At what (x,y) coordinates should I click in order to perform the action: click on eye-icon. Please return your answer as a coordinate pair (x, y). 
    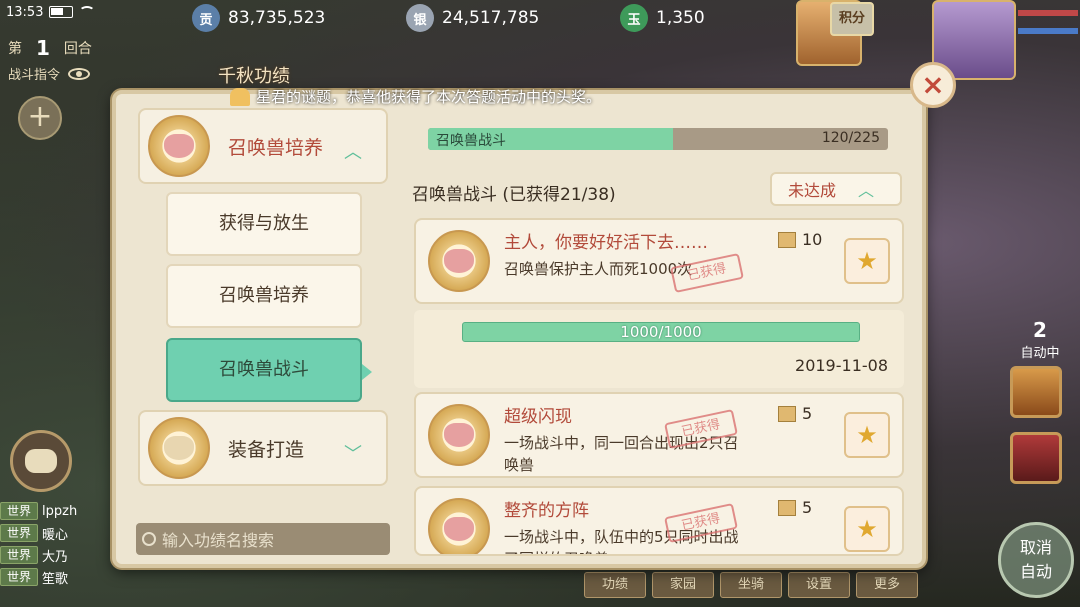
    Looking at the image, I should click on (79, 73).